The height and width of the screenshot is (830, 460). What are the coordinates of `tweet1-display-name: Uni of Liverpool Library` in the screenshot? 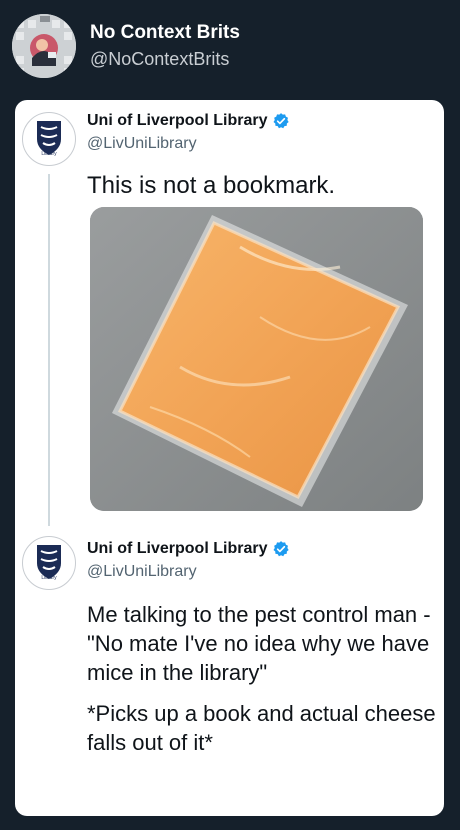 It's located at (188, 121).